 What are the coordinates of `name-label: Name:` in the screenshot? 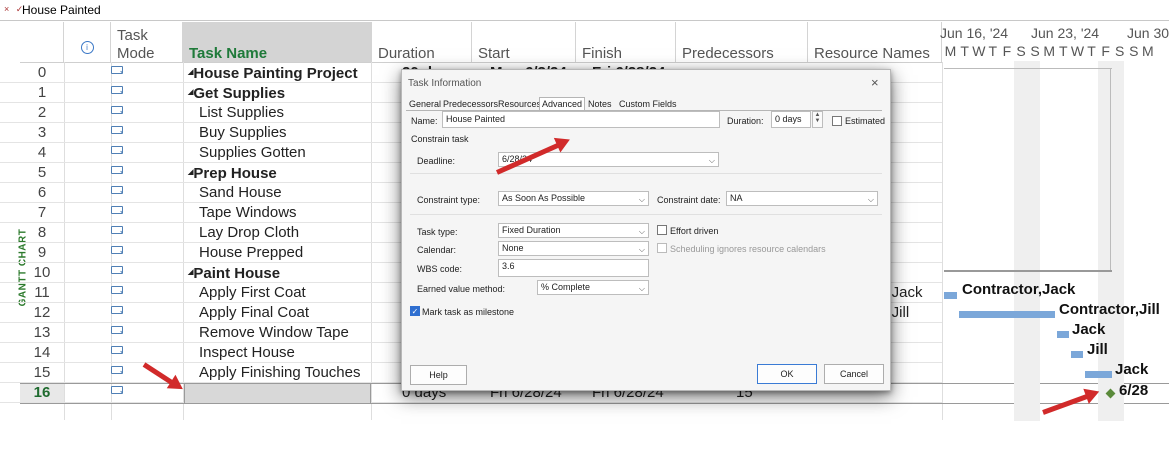 It's located at (424, 121).